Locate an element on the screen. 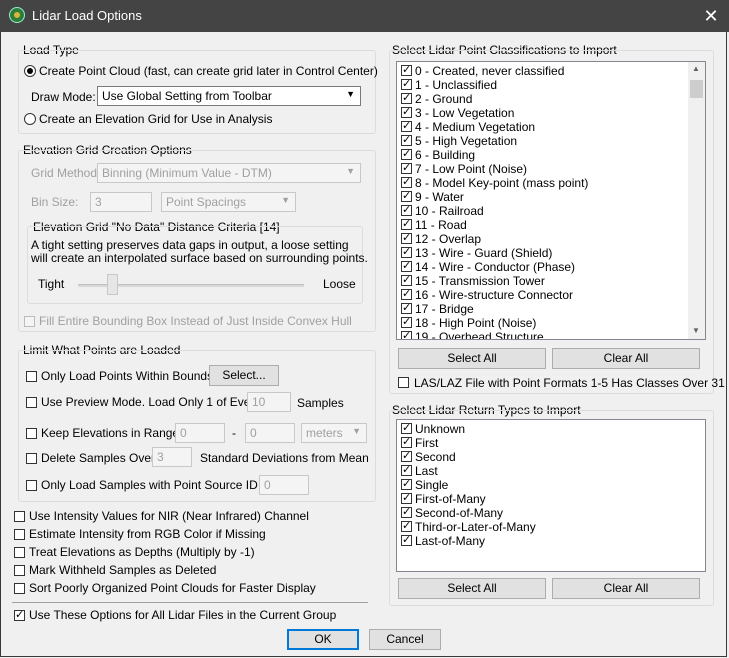  class-clear-all-button: Clear All is located at coordinates (626, 358).